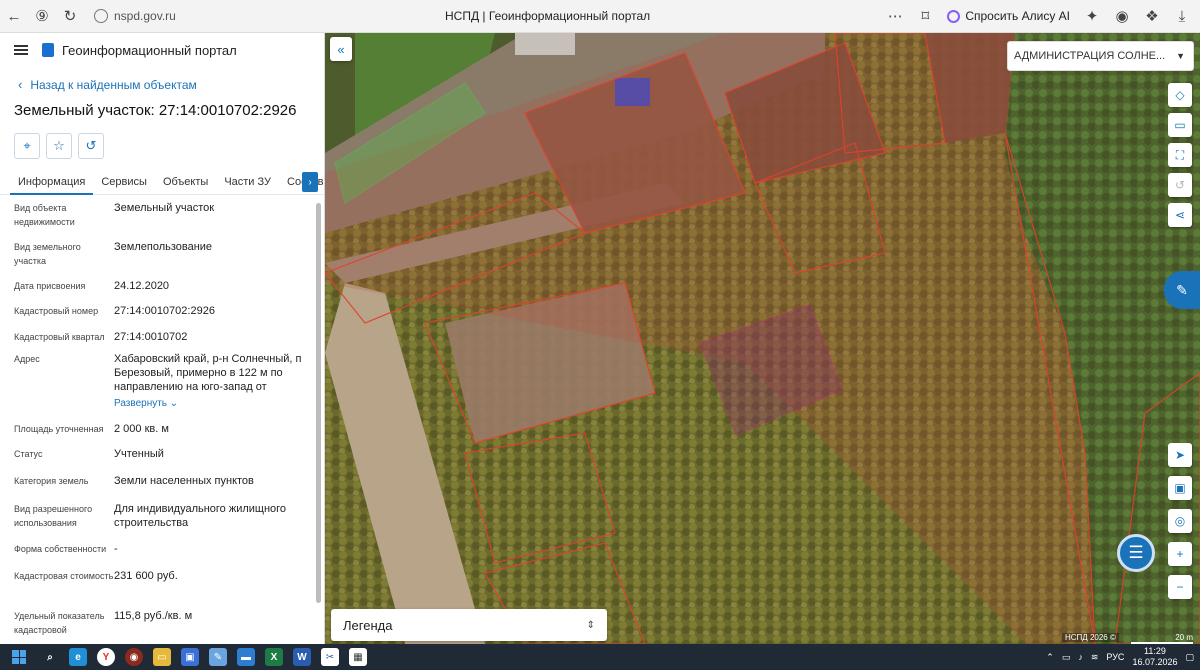 The height and width of the screenshot is (670, 1200). I want to click on back-label: Назад к найденным объектам, so click(113, 84).